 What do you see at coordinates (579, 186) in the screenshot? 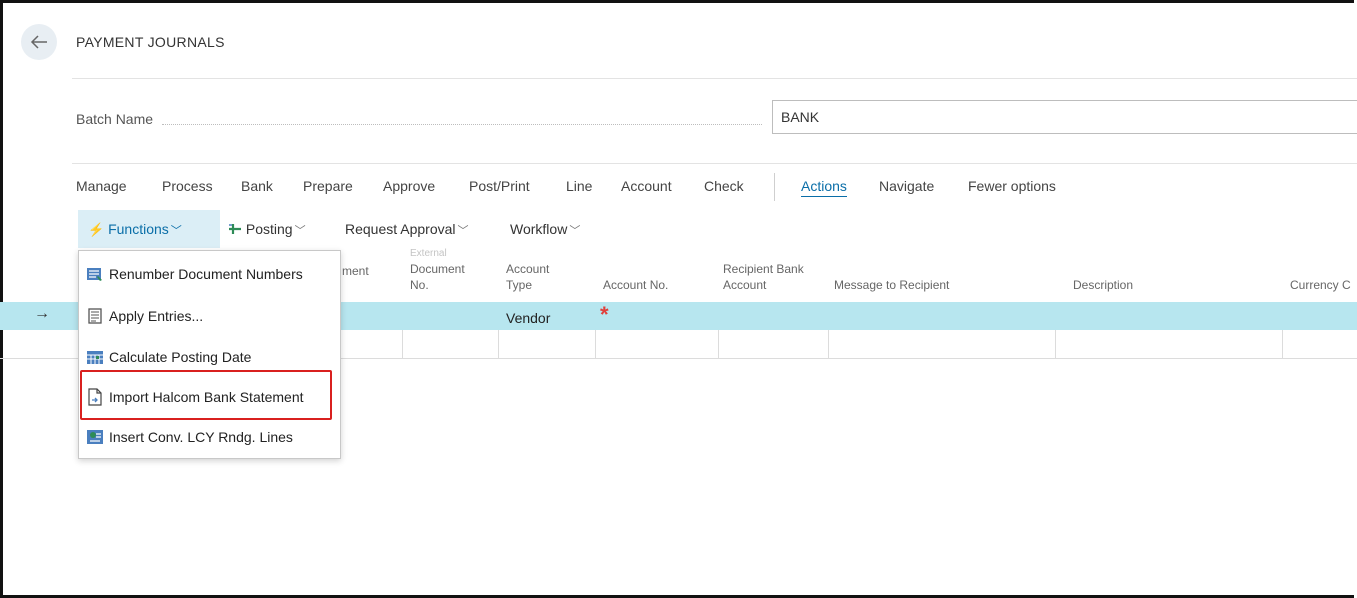
I see `tab-line: Line` at bounding box center [579, 186].